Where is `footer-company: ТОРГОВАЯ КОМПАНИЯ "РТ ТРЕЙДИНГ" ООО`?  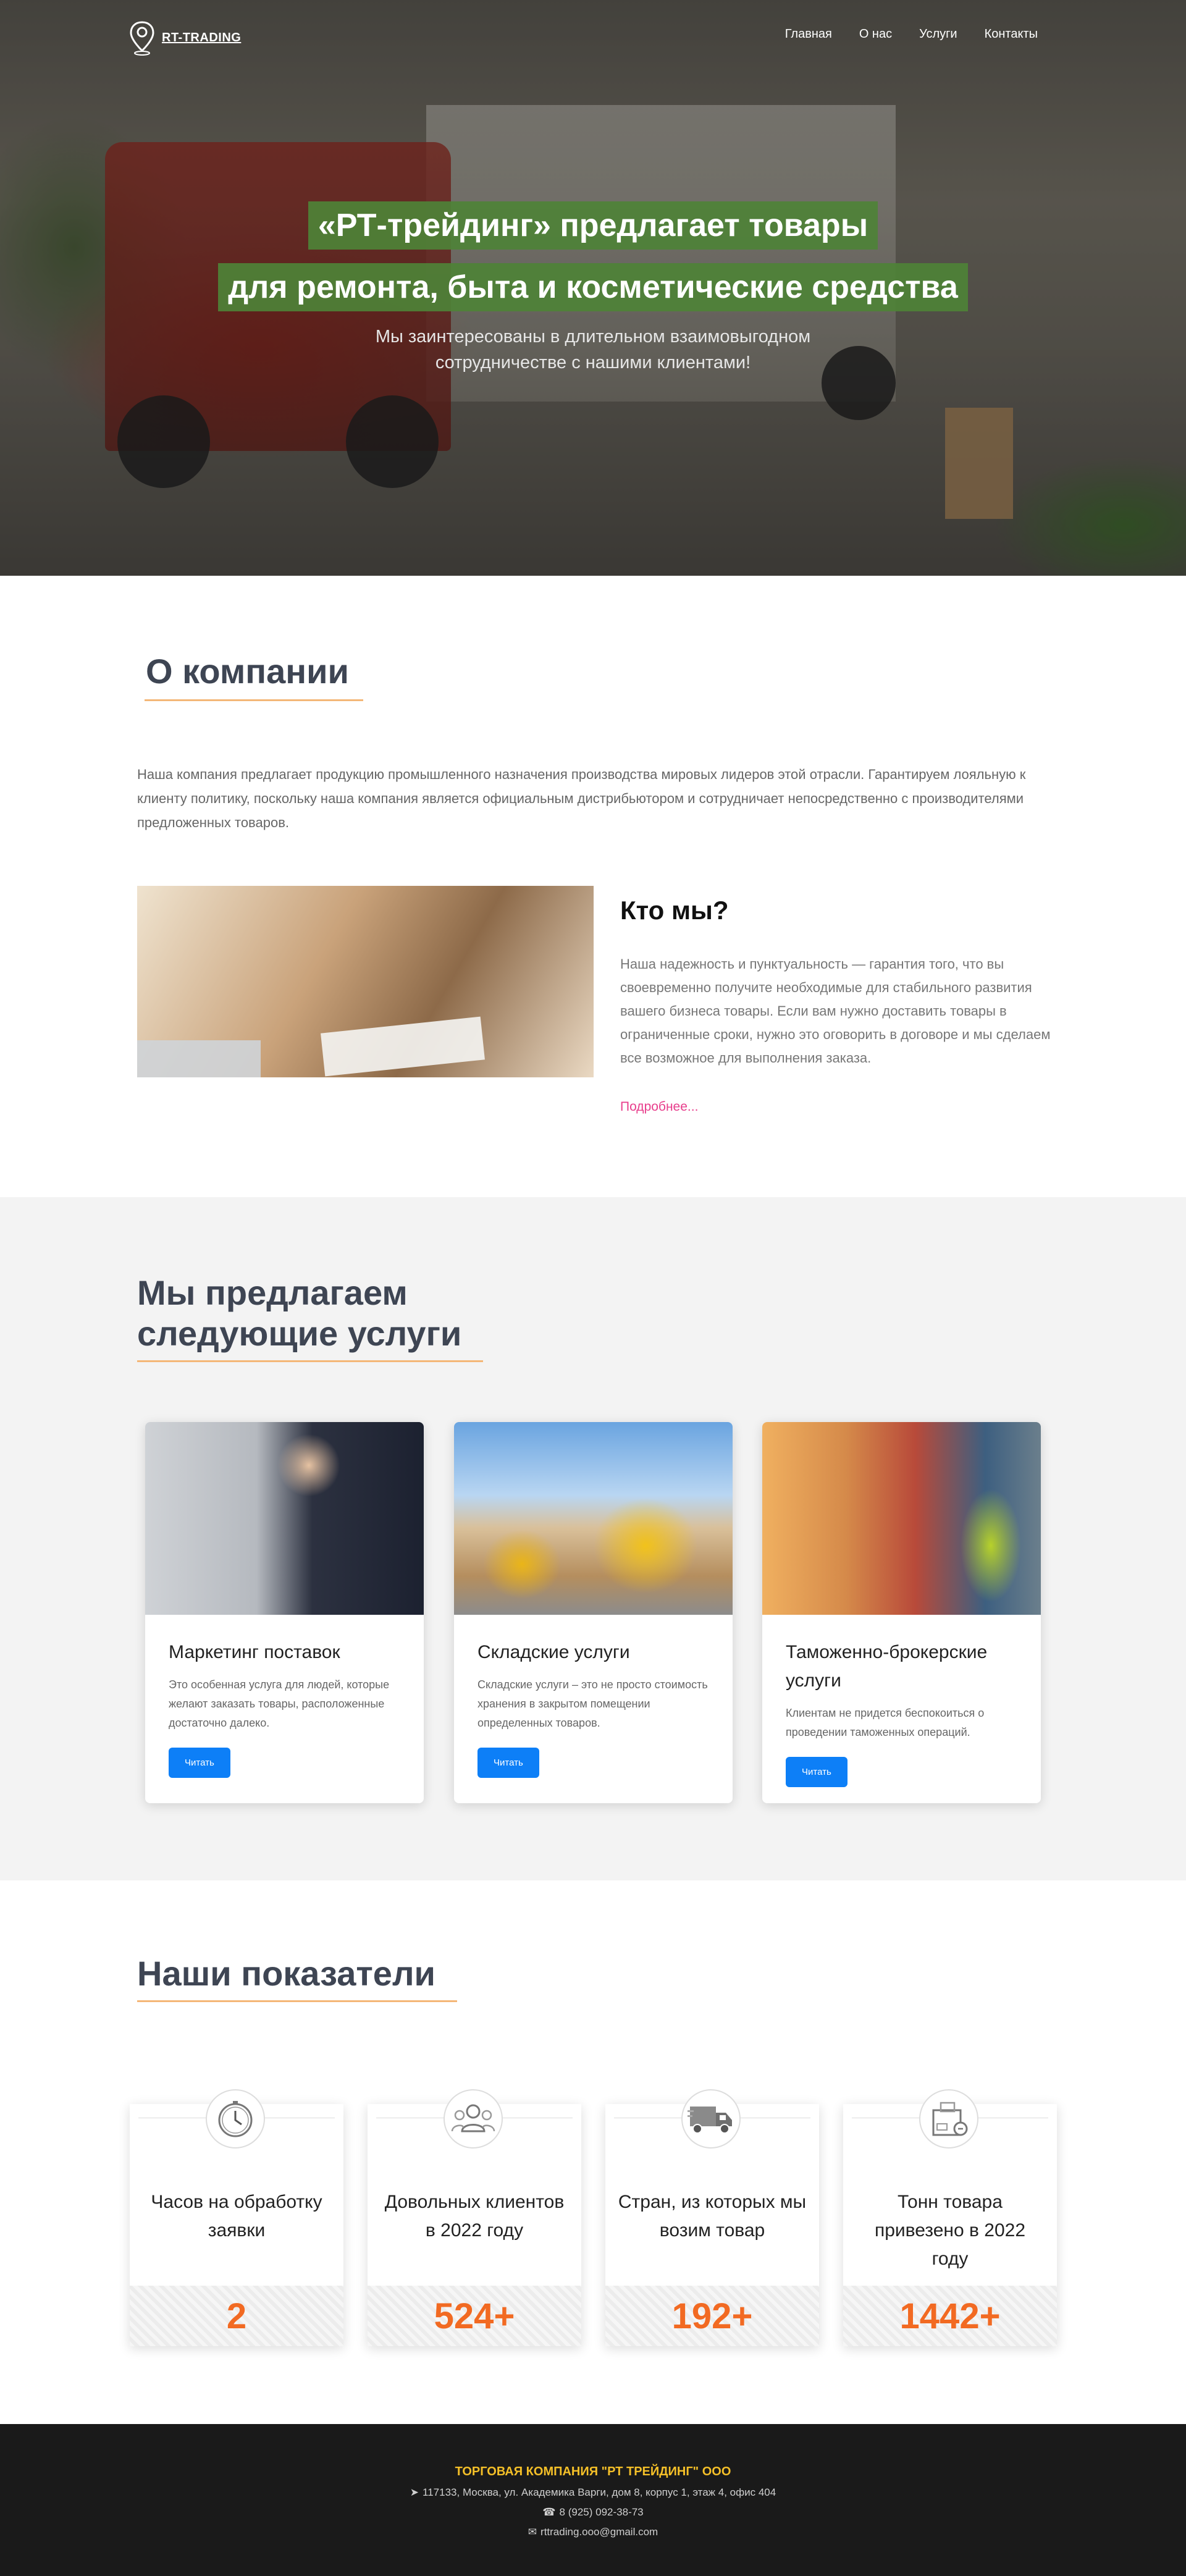
footer-company: ТОРГОВАЯ КОМПАНИЯ "РТ ТРЕЙДИНГ" ООО is located at coordinates (593, 2471).